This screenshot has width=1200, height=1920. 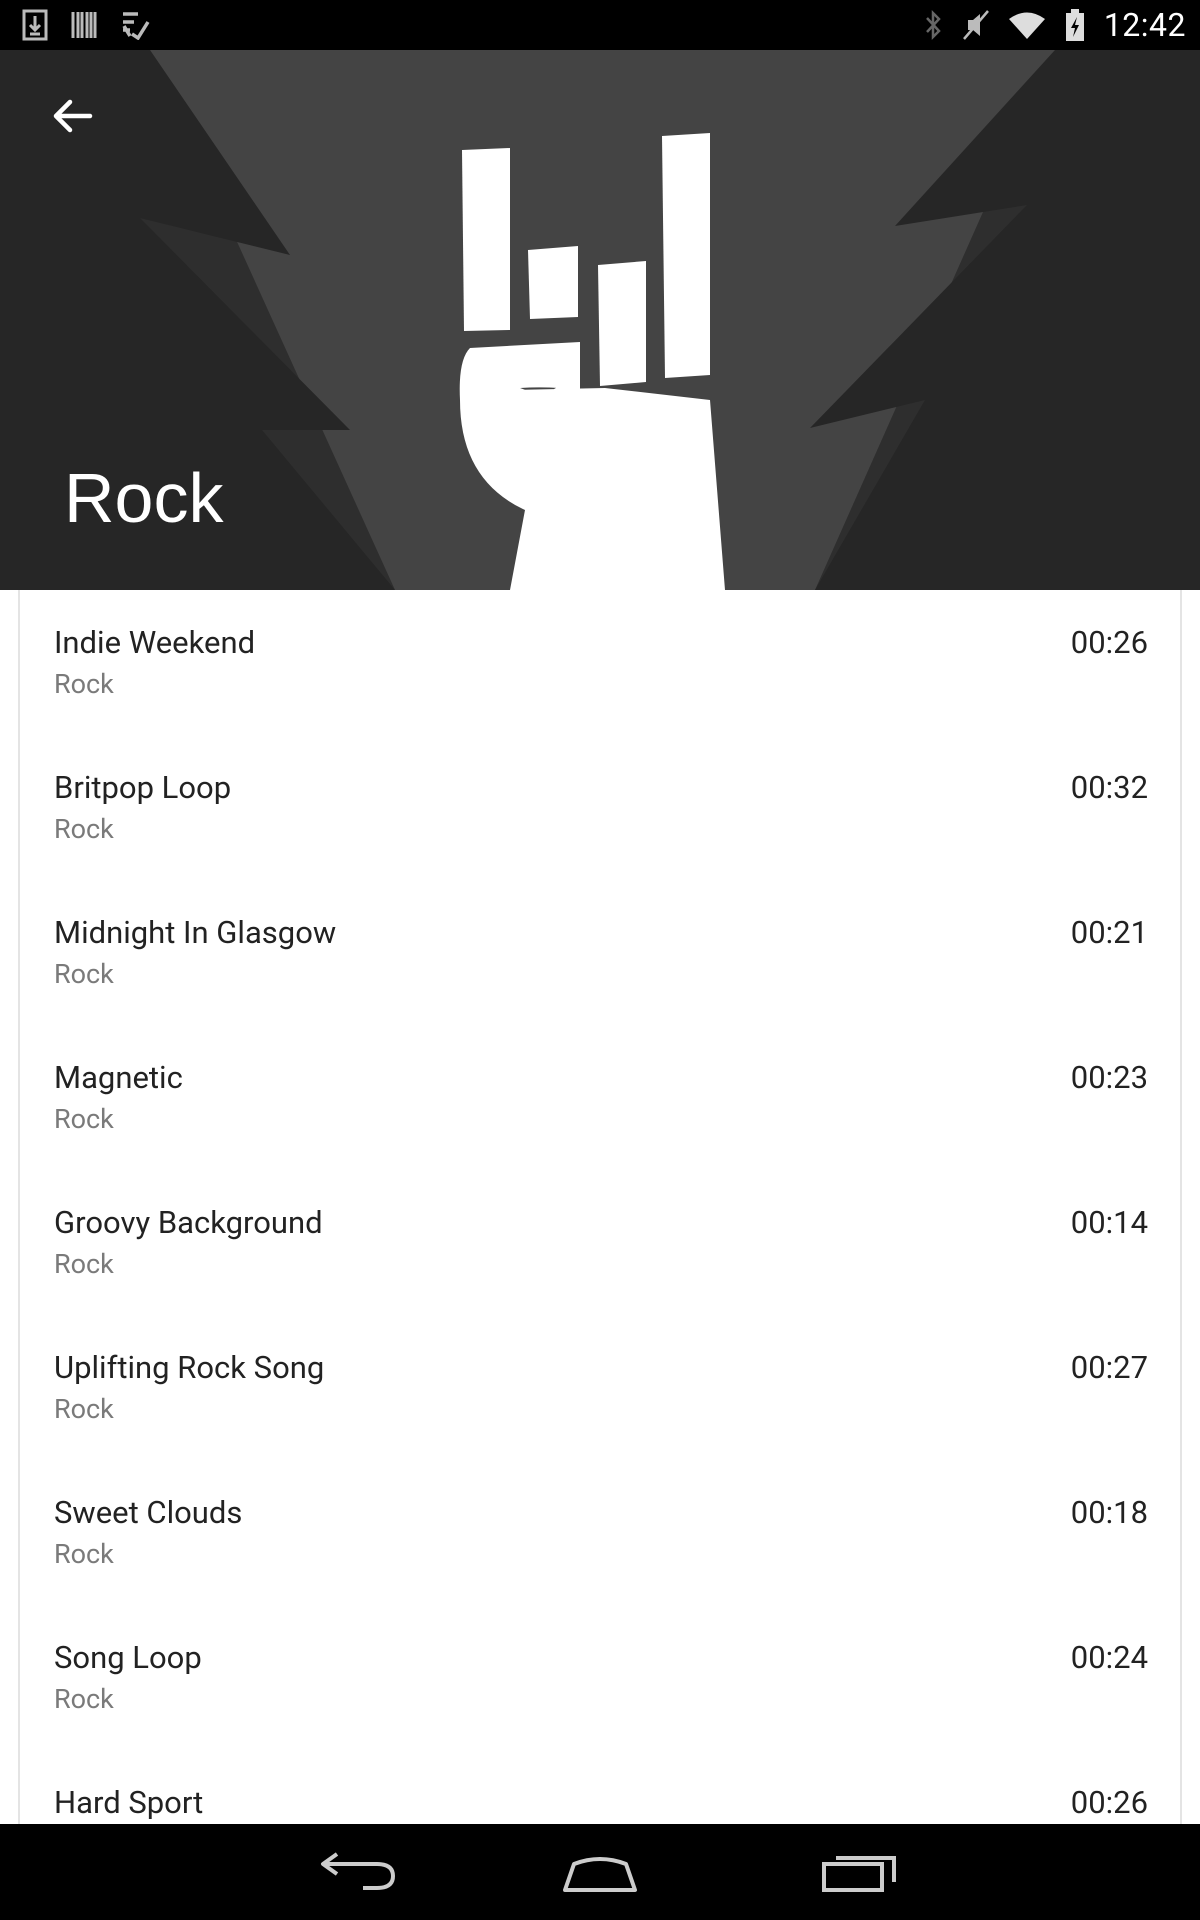 What do you see at coordinates (148, 1512) in the screenshot?
I see `track-title: Sweet Clouds` at bounding box center [148, 1512].